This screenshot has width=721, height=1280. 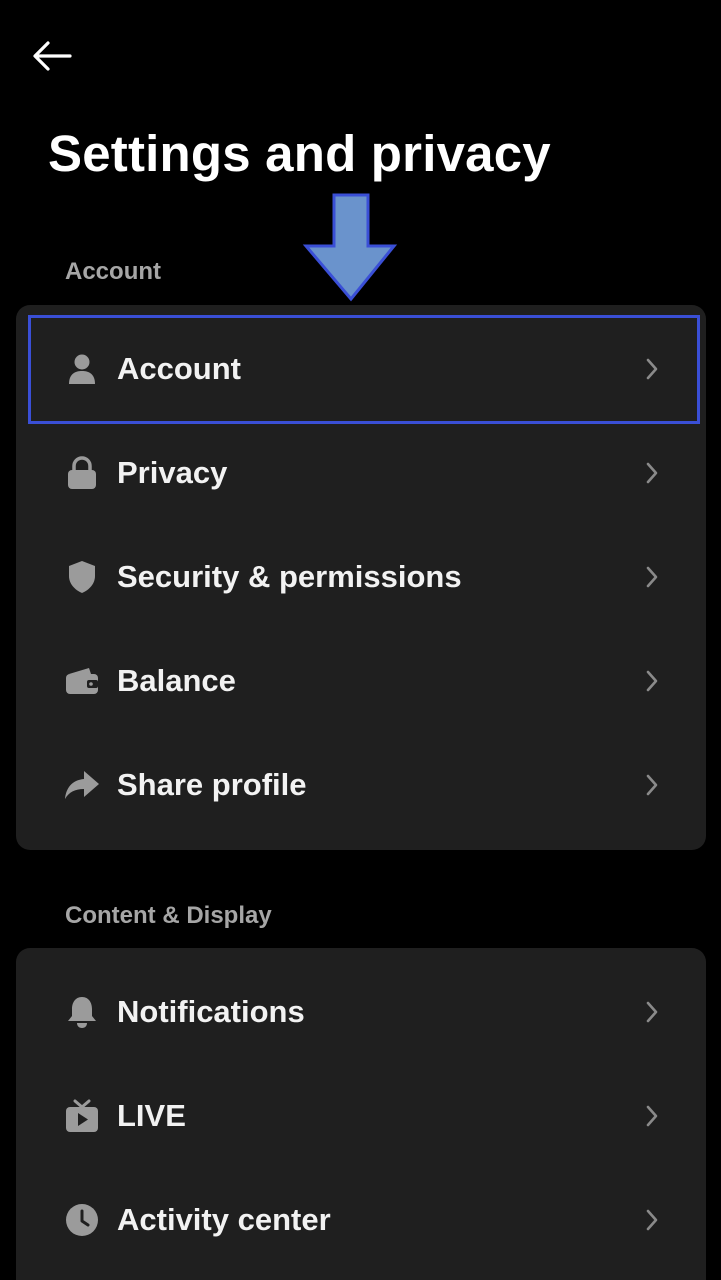 What do you see at coordinates (82, 785) in the screenshot?
I see `share-icon` at bounding box center [82, 785].